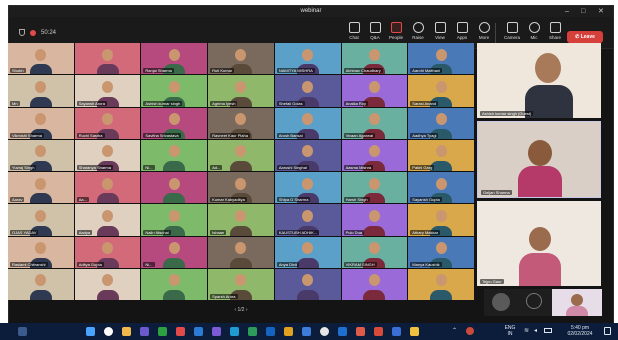 Image resolution: width=618 pixels, height=340 pixels. What do you see at coordinates (577, 302) in the screenshot?
I see `self-video-tile` at bounding box center [577, 302].